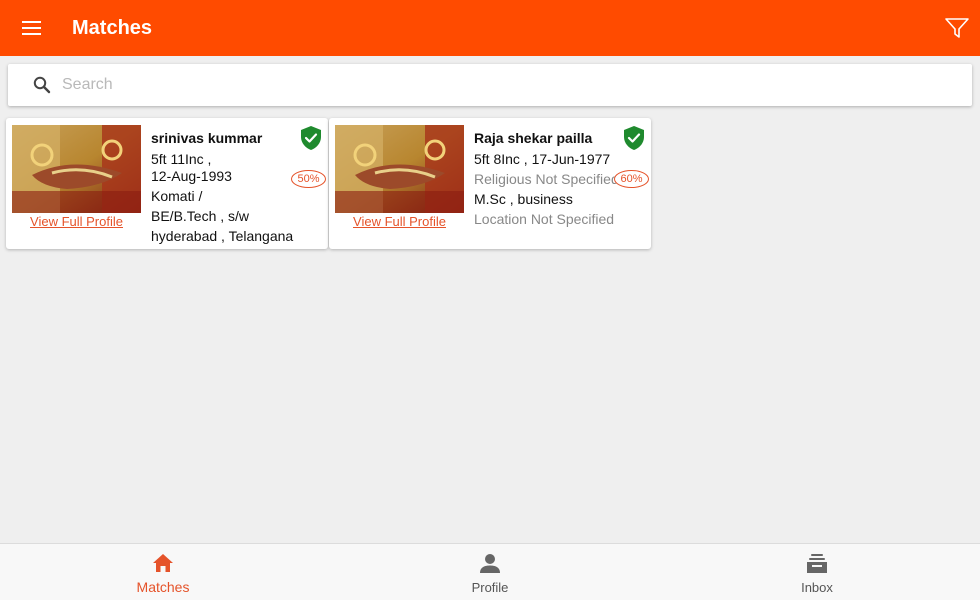 This screenshot has width=980, height=600. Describe the element at coordinates (163, 563) in the screenshot. I see `home-icon` at that location.